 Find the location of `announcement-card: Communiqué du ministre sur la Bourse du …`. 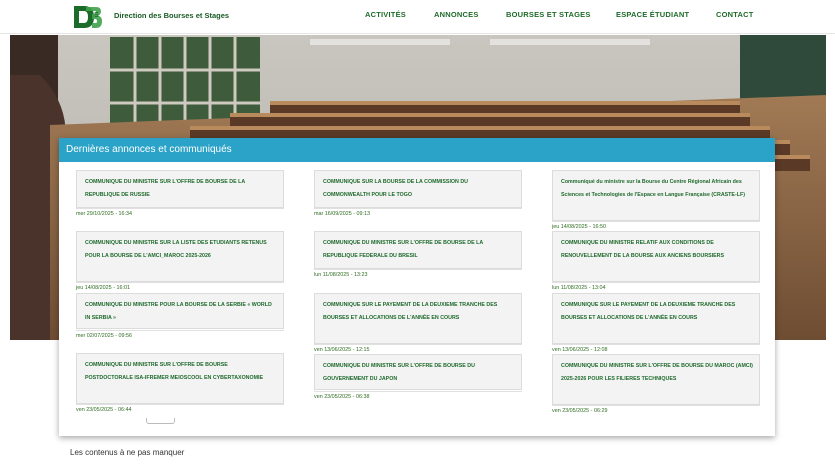

announcement-card: Communiqué du ministre sur la Bourse du … is located at coordinates (656, 195).